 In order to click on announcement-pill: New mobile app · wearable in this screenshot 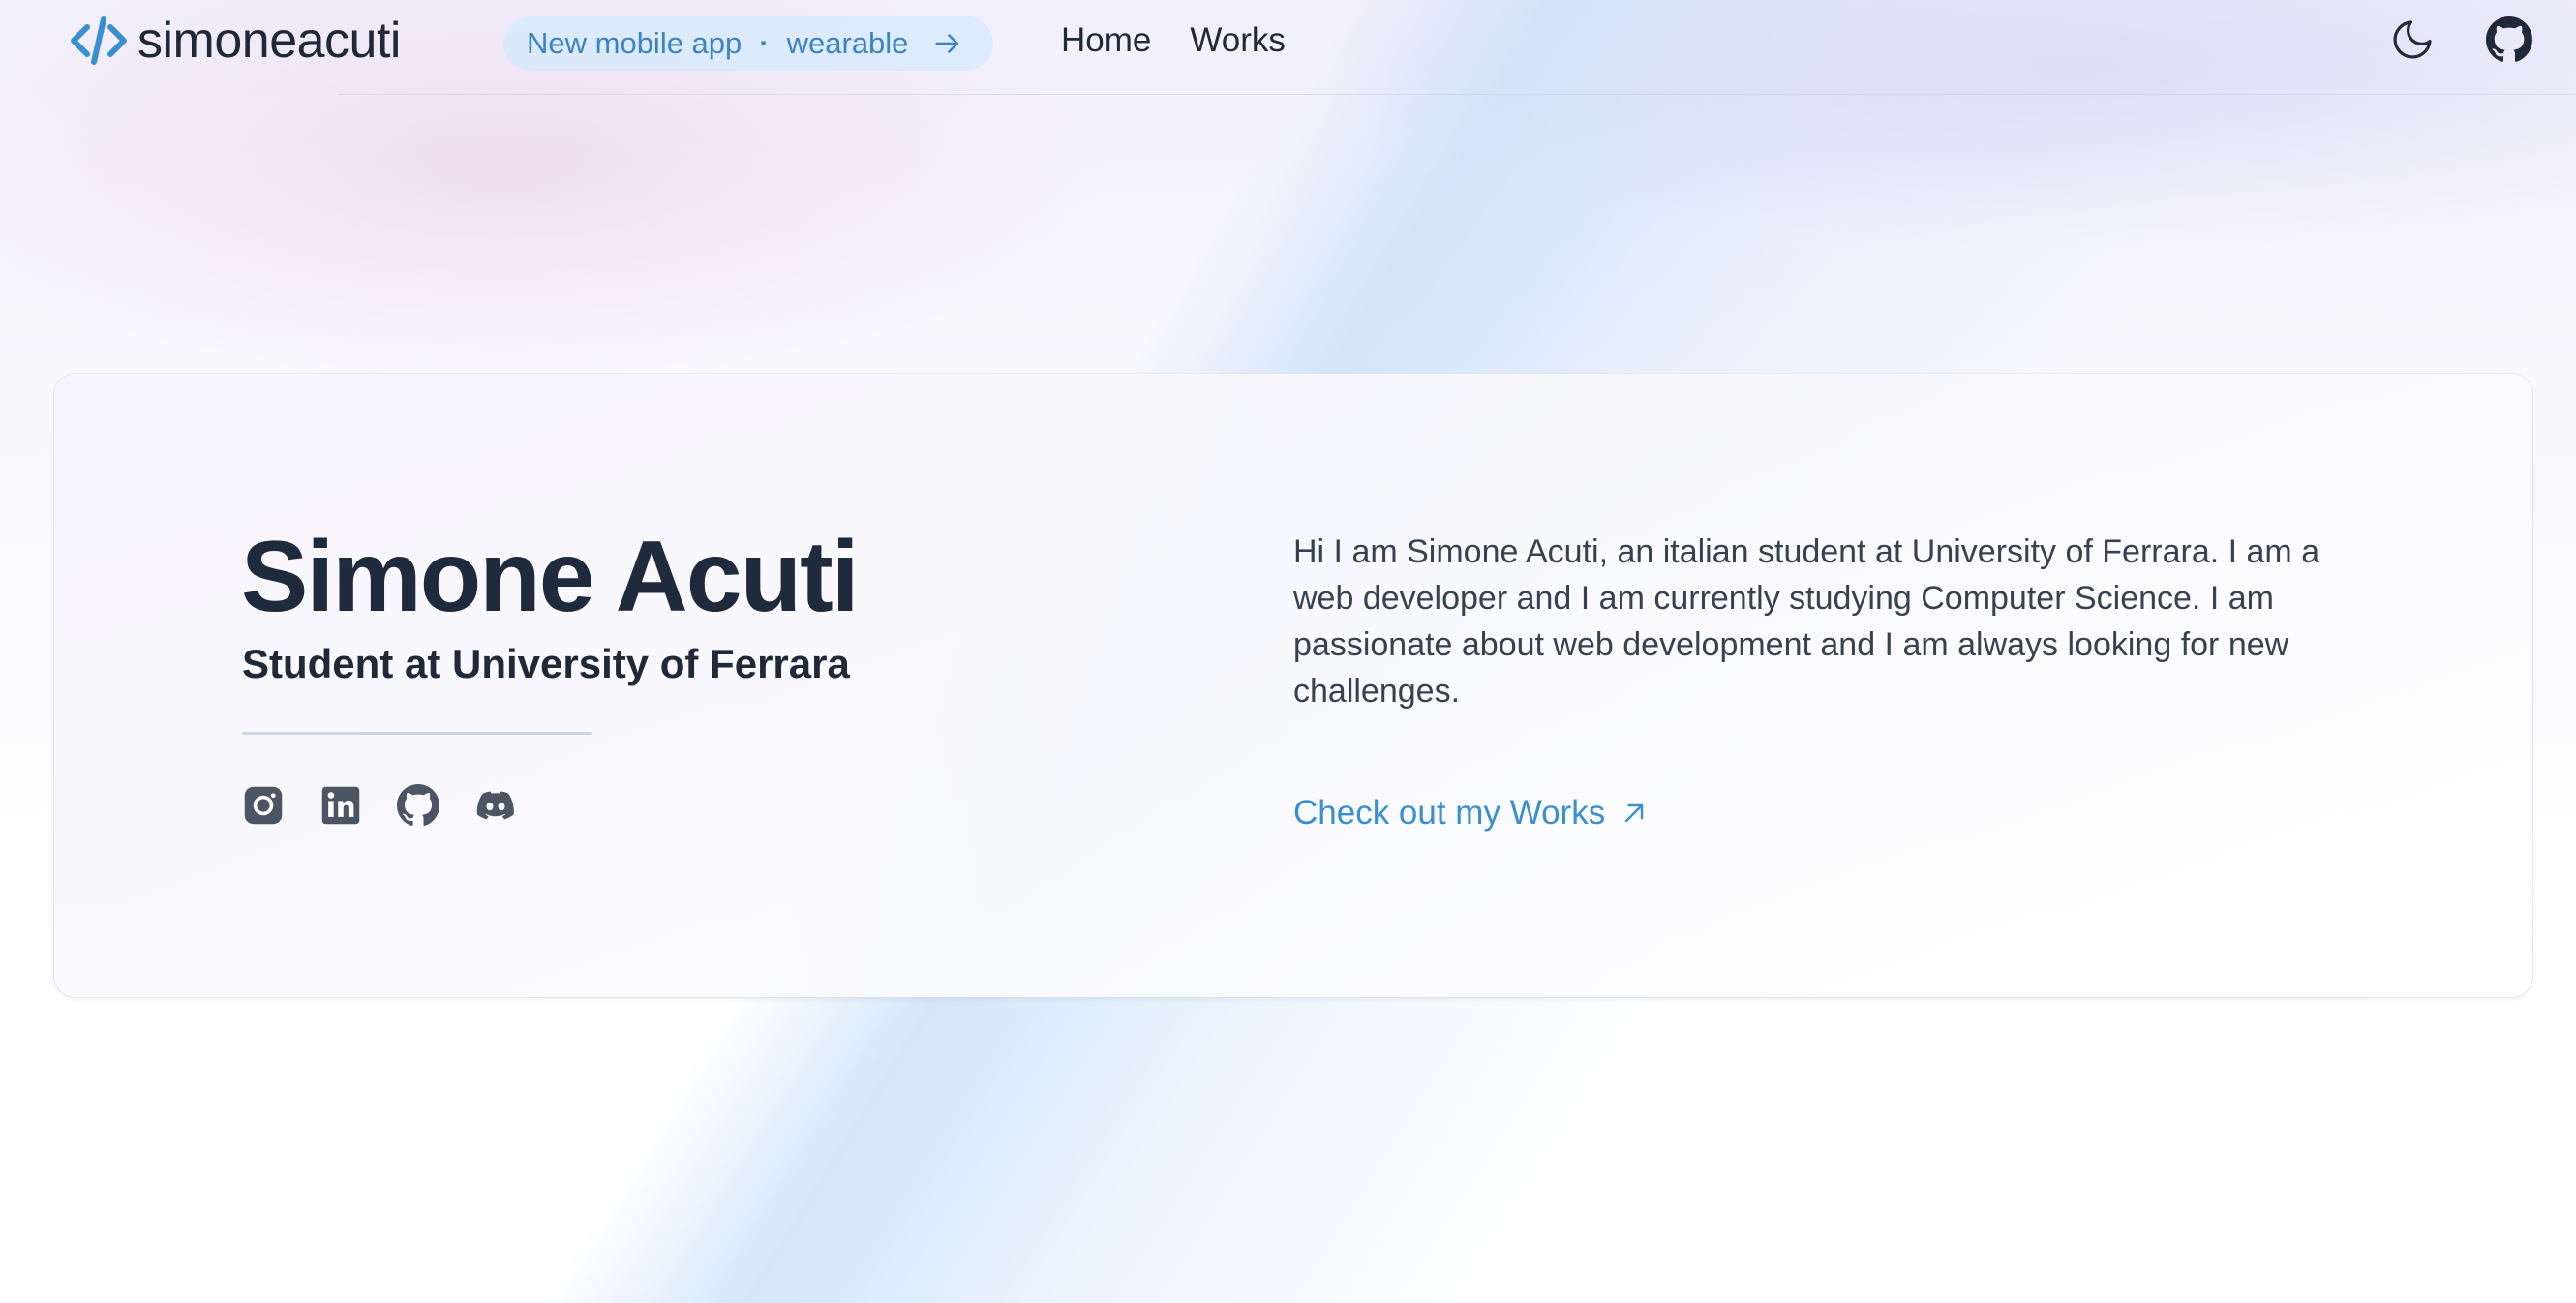, I will do `click(748, 43)`.